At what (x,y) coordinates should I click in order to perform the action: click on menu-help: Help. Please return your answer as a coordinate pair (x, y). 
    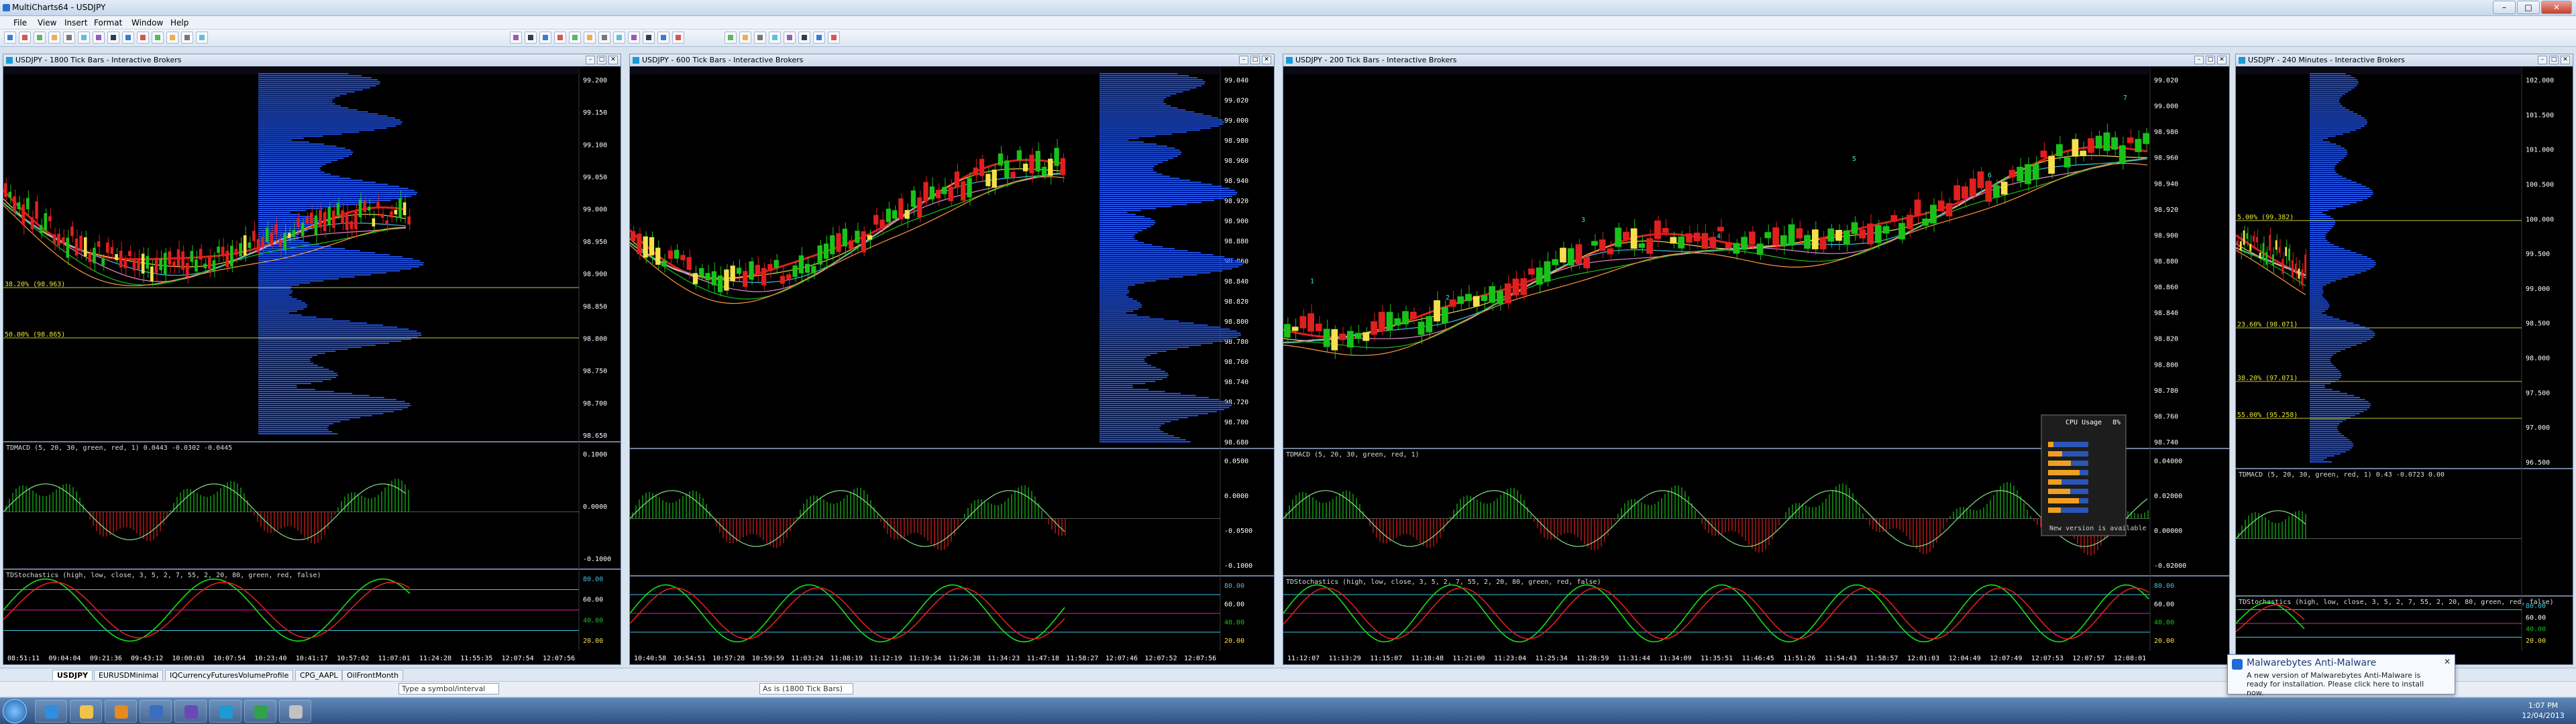
    Looking at the image, I should click on (179, 22).